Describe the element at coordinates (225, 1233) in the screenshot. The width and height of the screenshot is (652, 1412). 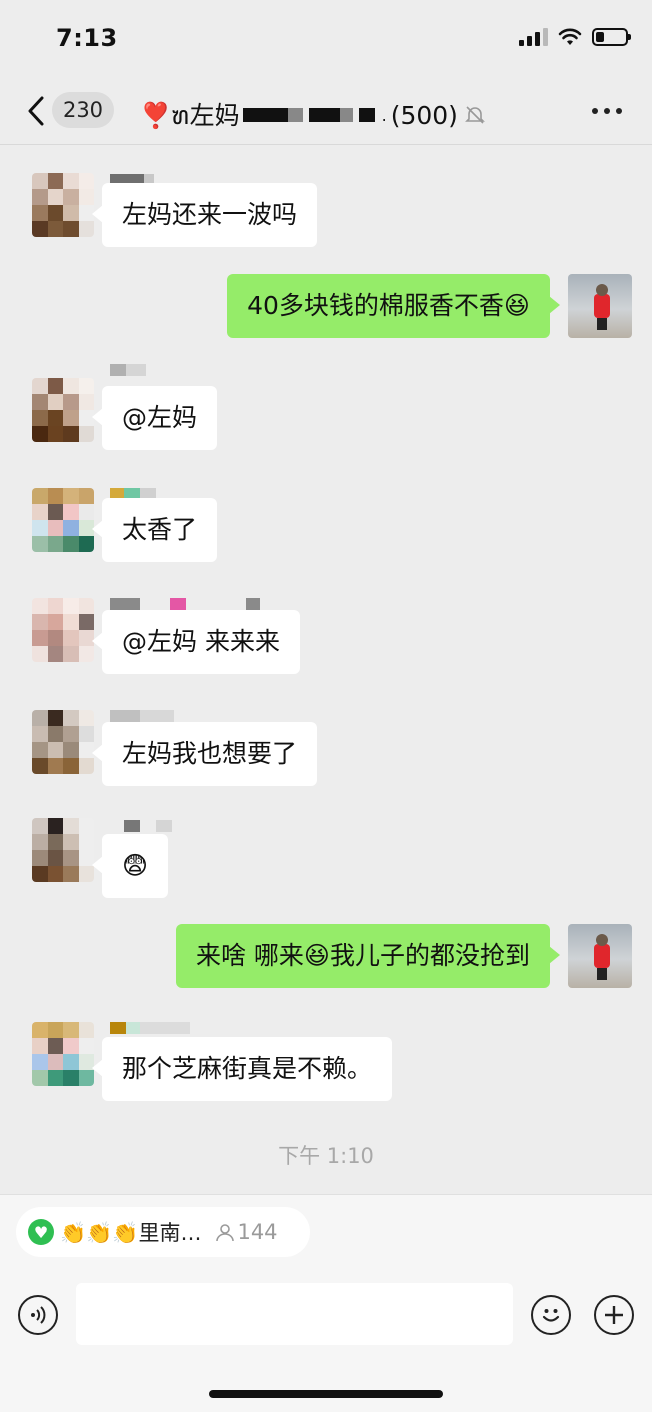
I see `person-icon` at that location.